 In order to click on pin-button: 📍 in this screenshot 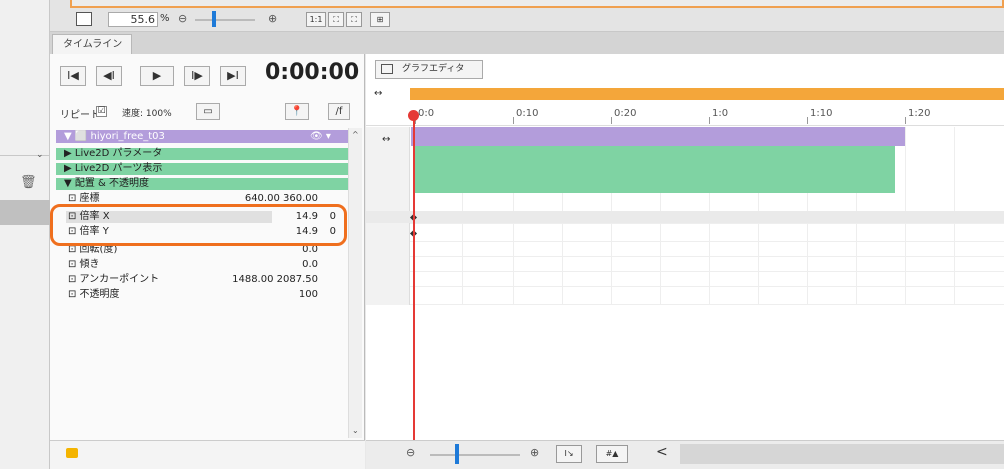, I will do `click(297, 111)`.